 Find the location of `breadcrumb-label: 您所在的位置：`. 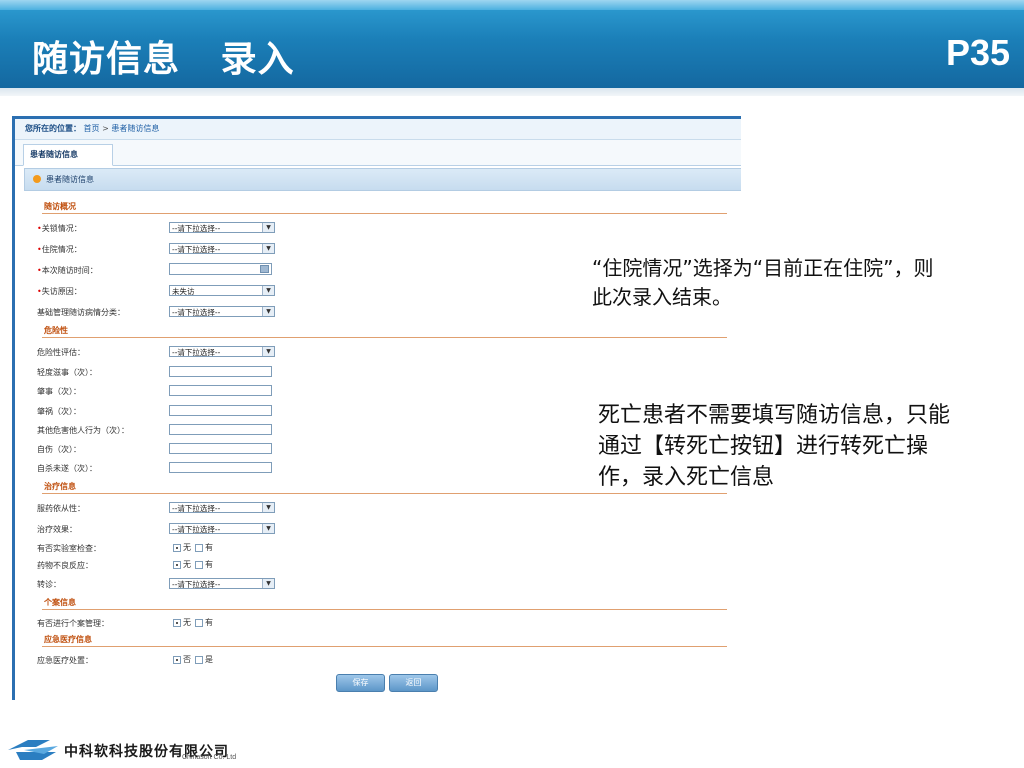

breadcrumb-label: 您所在的位置： is located at coordinates (53, 128).